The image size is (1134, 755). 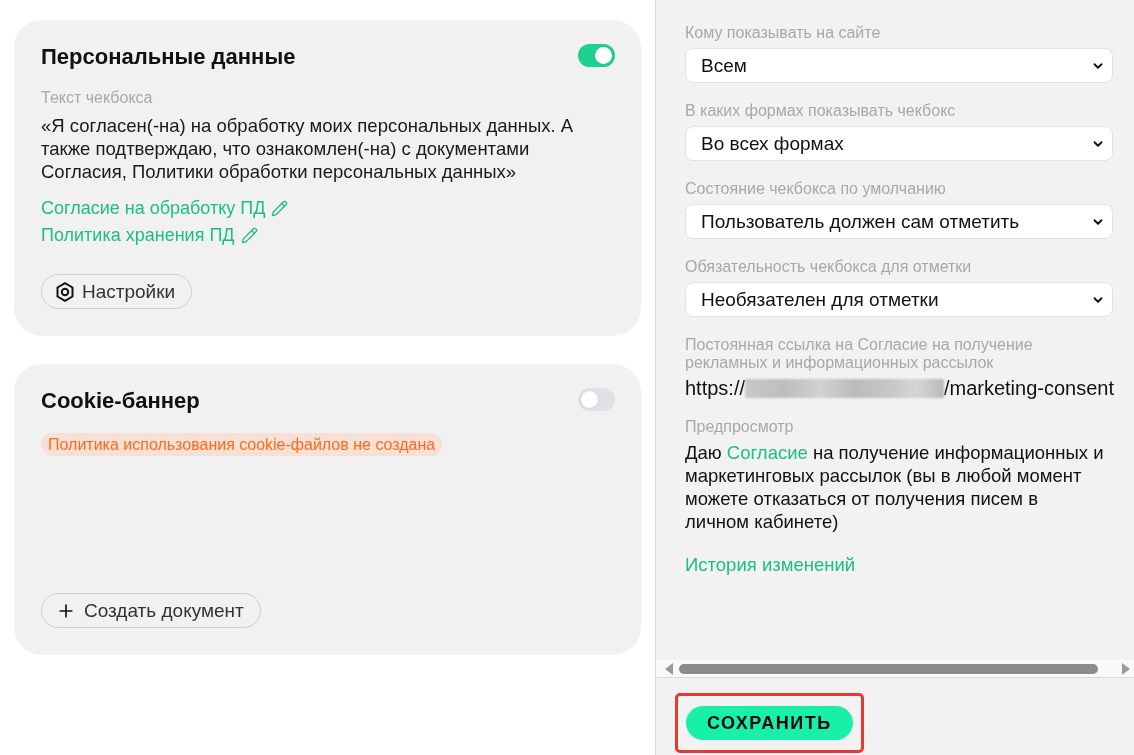 I want to click on warning-badge: Политика использования cookie-файлов не создана, so click(x=242, y=444).